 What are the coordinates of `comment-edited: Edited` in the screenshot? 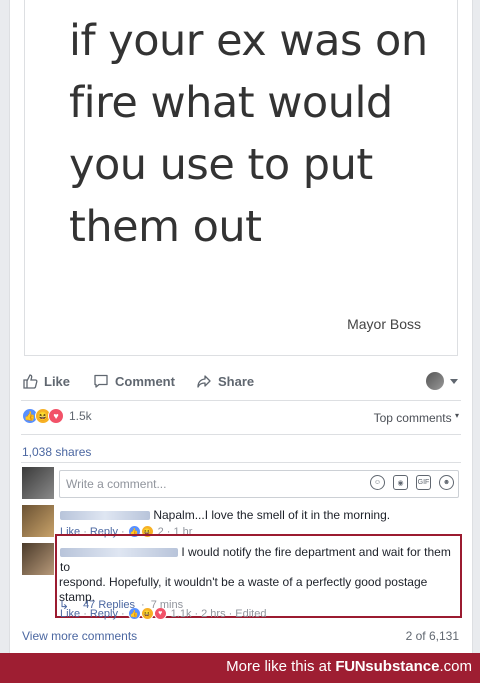 It's located at (250, 614).